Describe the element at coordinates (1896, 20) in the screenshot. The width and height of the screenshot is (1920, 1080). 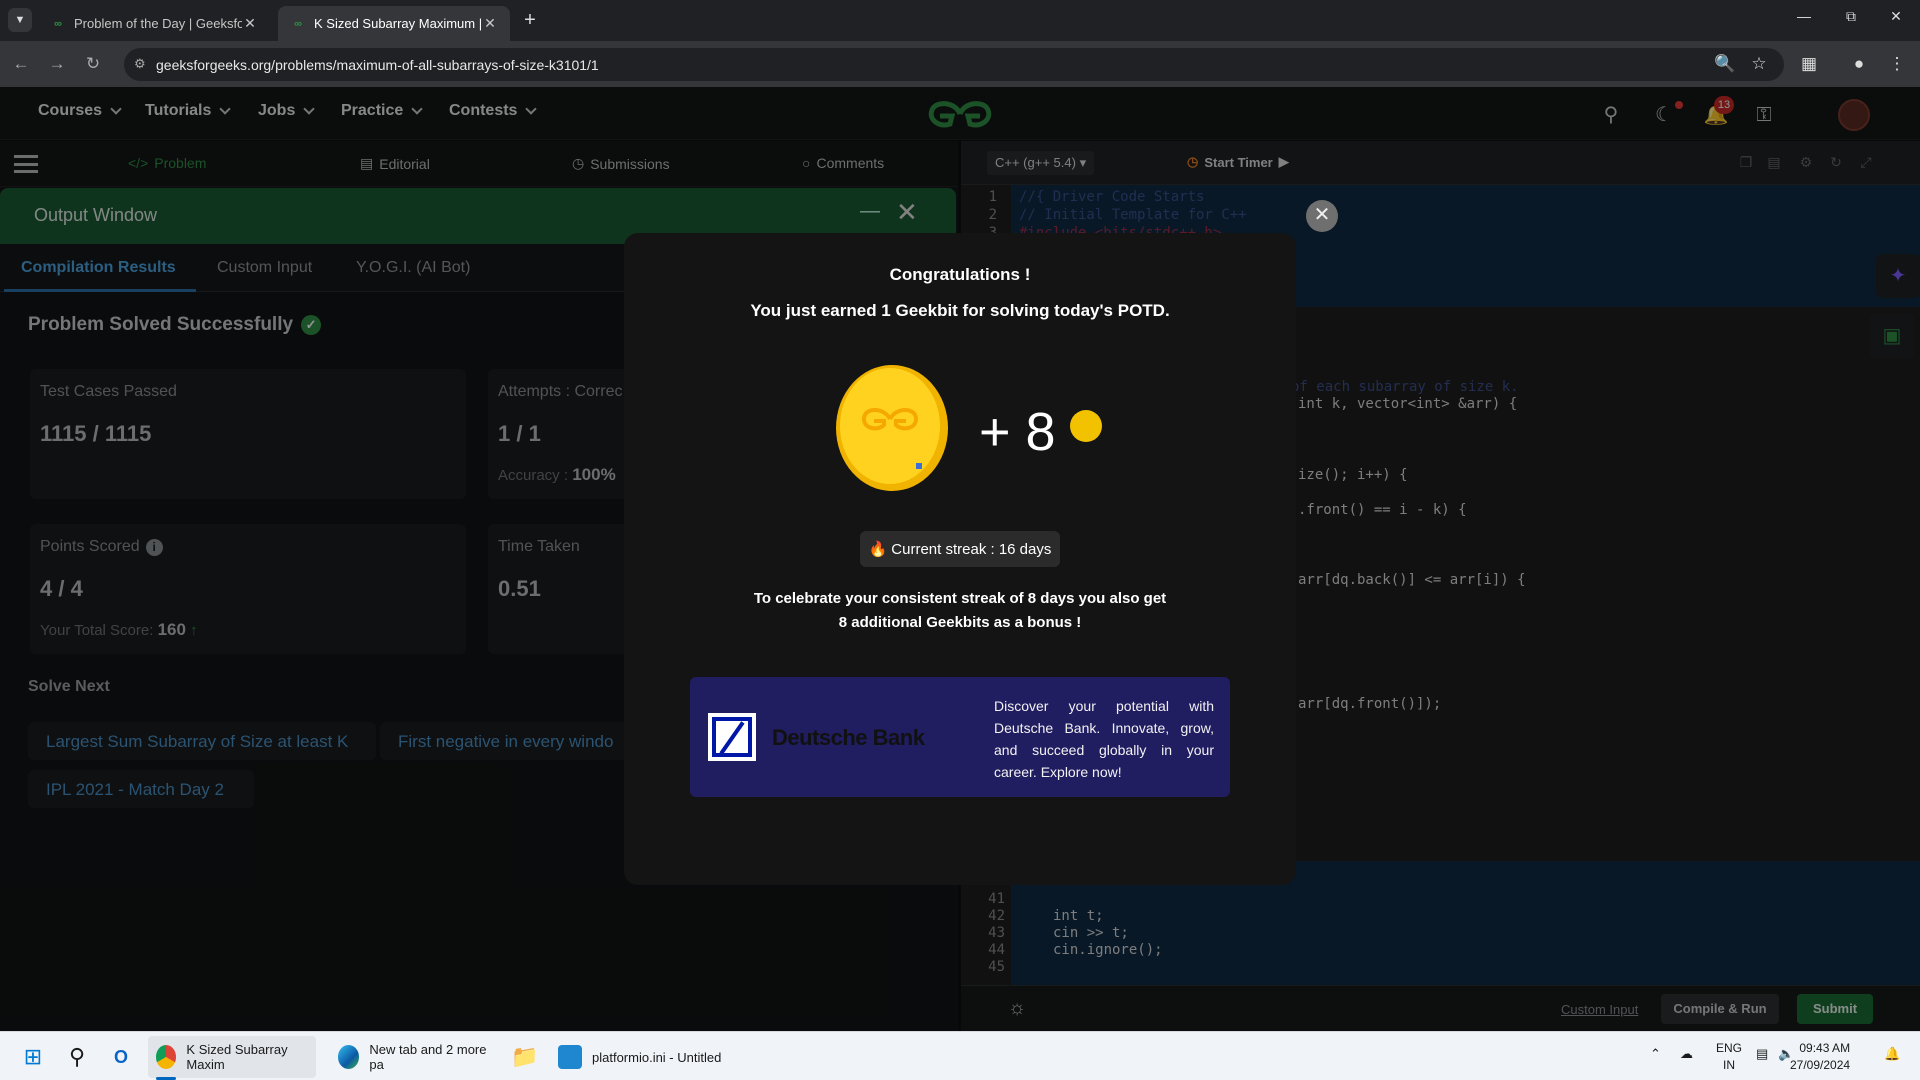
I see `close-window-icon: ✕` at that location.